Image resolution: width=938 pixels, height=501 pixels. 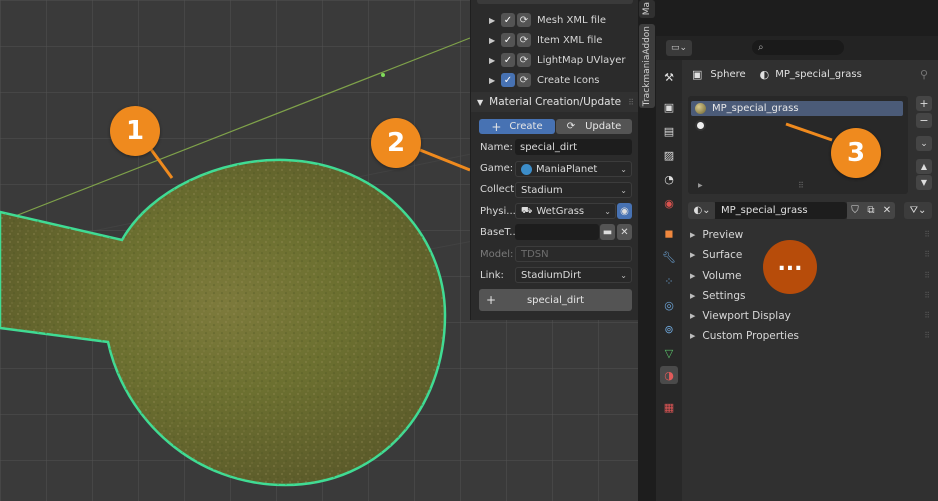 I want to click on lightmap-checkbox: ✓, so click(x=508, y=60).